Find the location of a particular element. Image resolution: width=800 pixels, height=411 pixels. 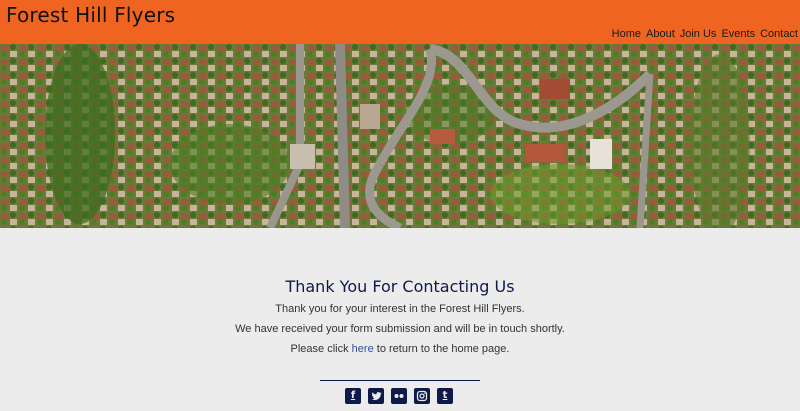

flickr-dots-shape is located at coordinates (399, 396).